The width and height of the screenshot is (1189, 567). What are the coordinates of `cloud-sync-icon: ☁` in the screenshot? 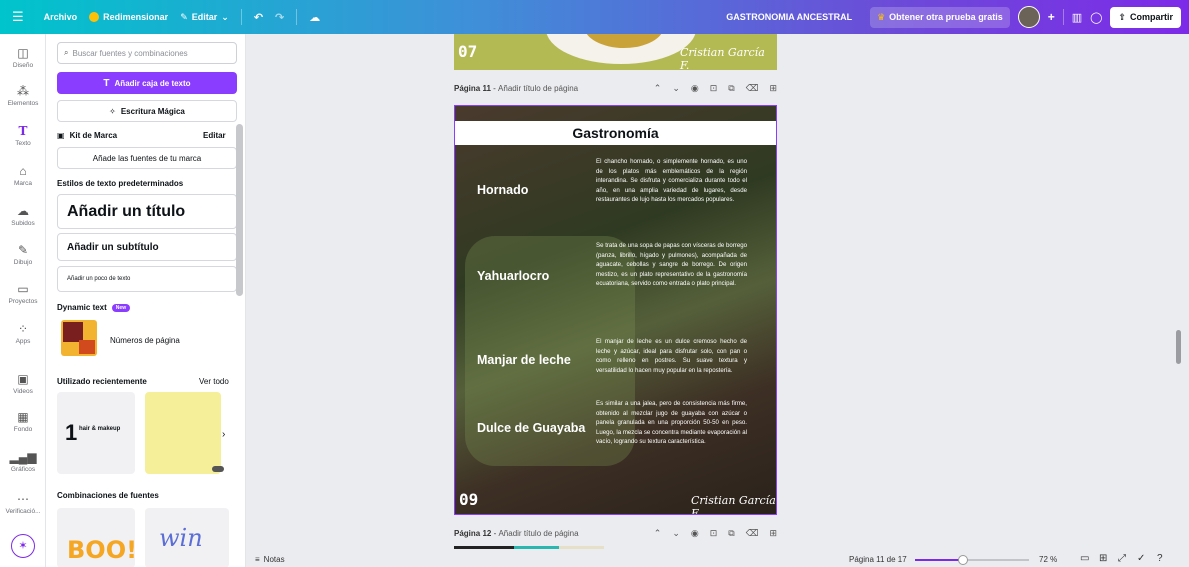 It's located at (314, 17).